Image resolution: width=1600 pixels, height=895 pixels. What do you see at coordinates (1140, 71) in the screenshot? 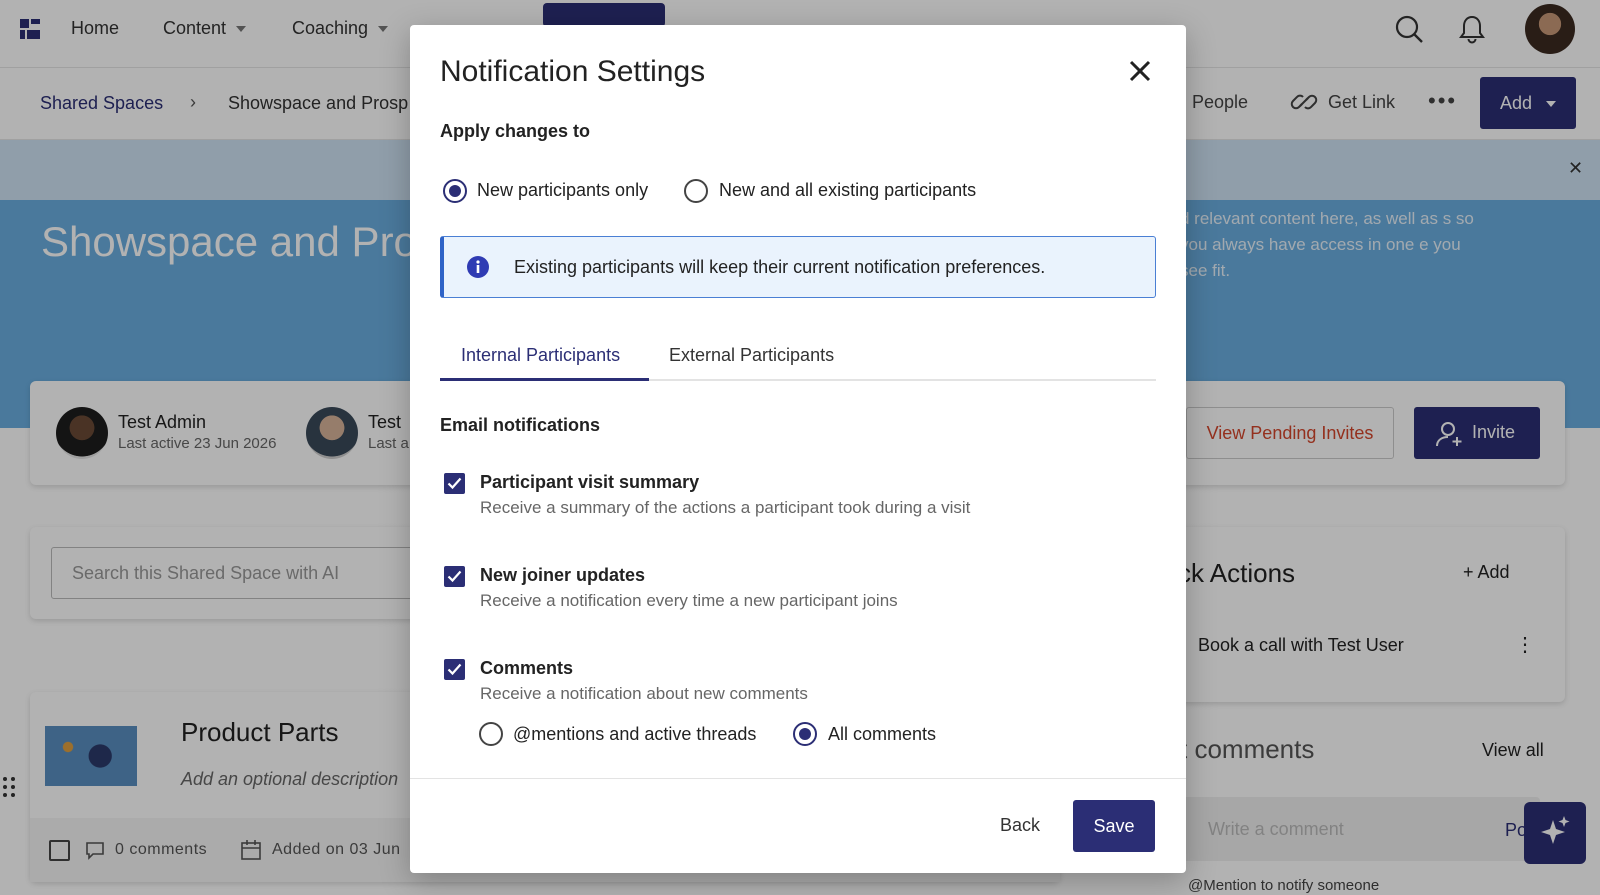
I see `close-icon` at bounding box center [1140, 71].